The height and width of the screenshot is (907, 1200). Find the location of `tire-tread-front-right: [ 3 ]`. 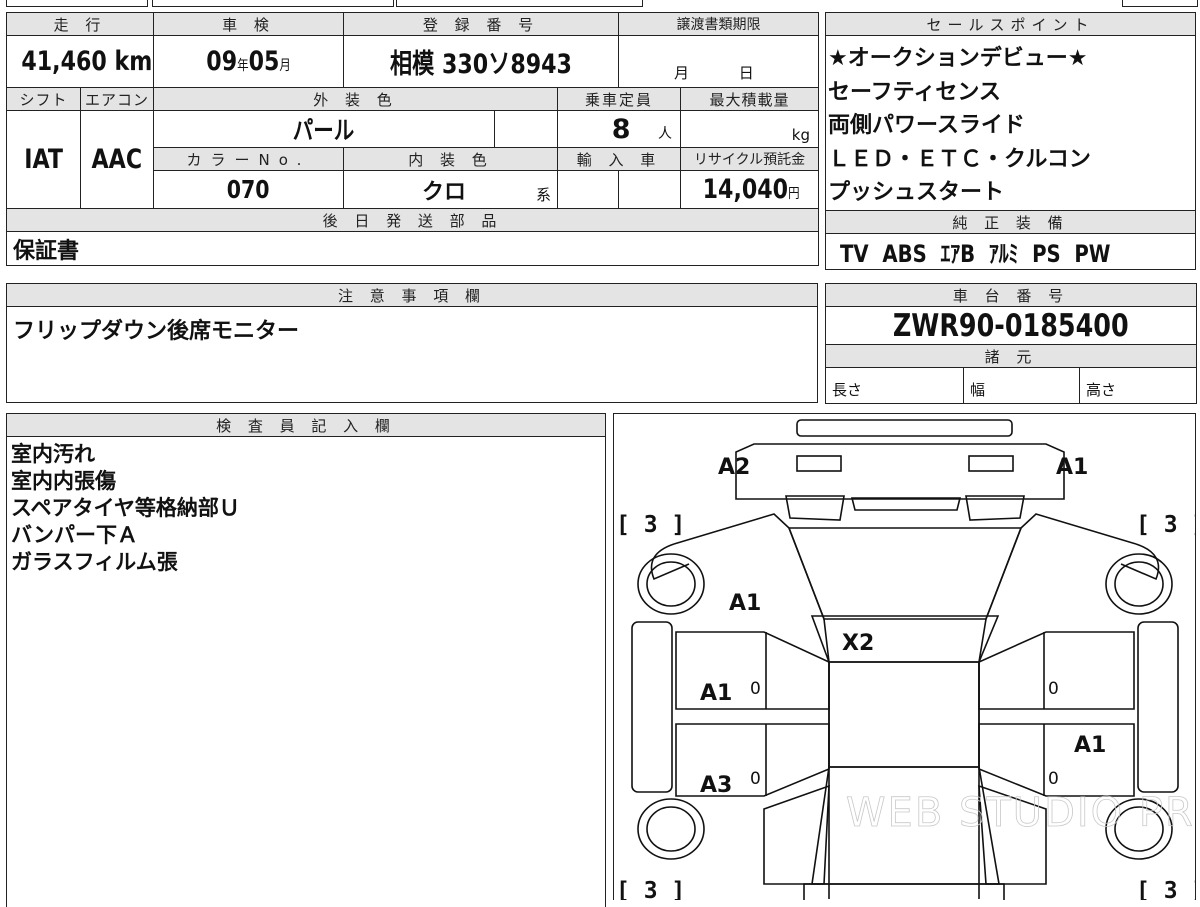

tire-tread-front-right: [ 3 ] is located at coordinates (1166, 525).